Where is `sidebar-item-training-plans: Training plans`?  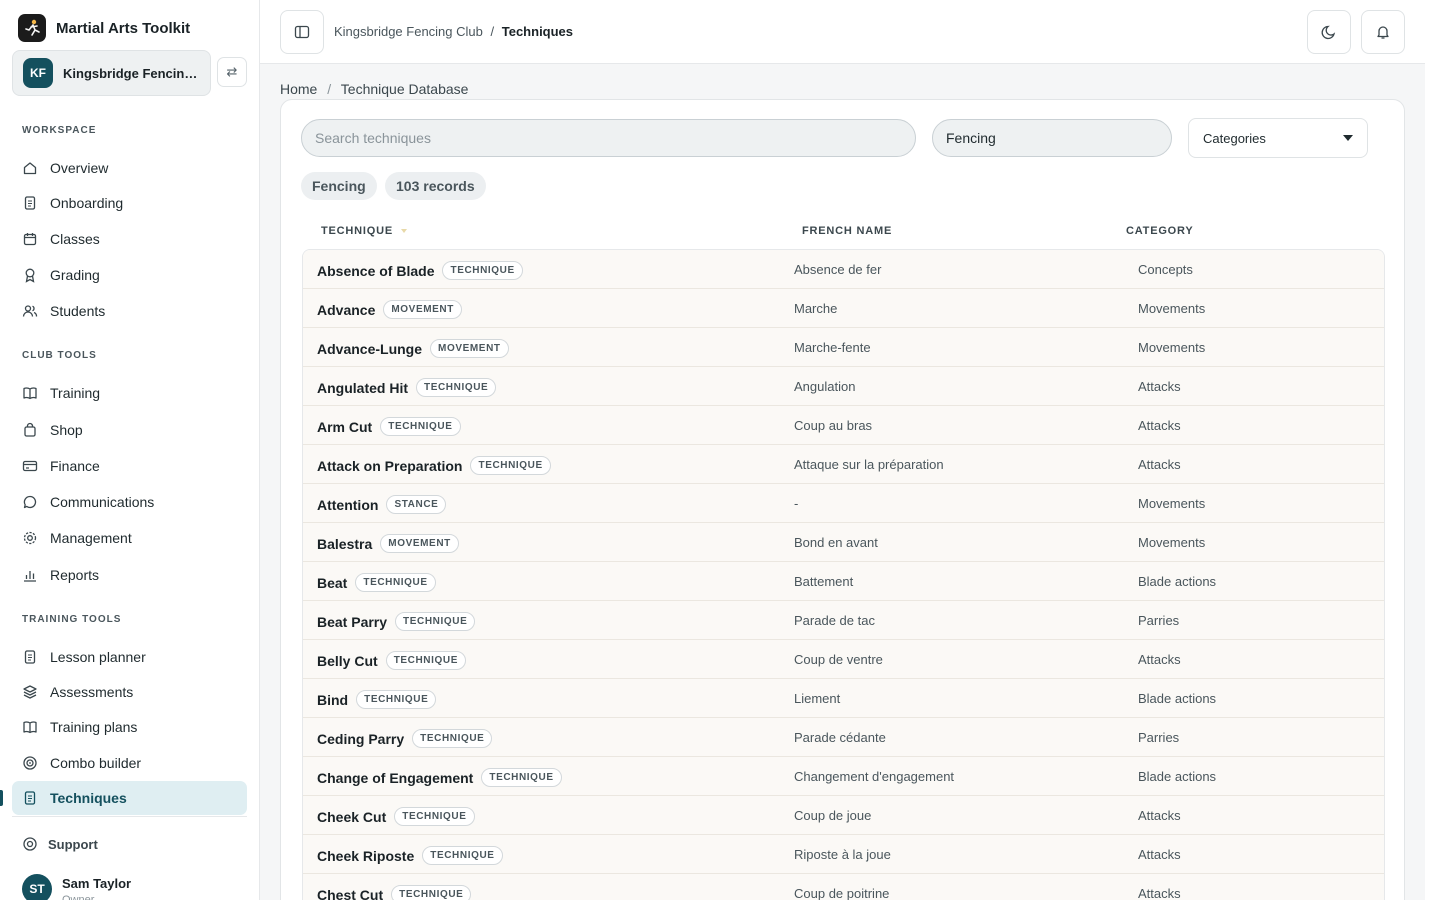
sidebar-item-training-plans: Training plans is located at coordinates (129, 727).